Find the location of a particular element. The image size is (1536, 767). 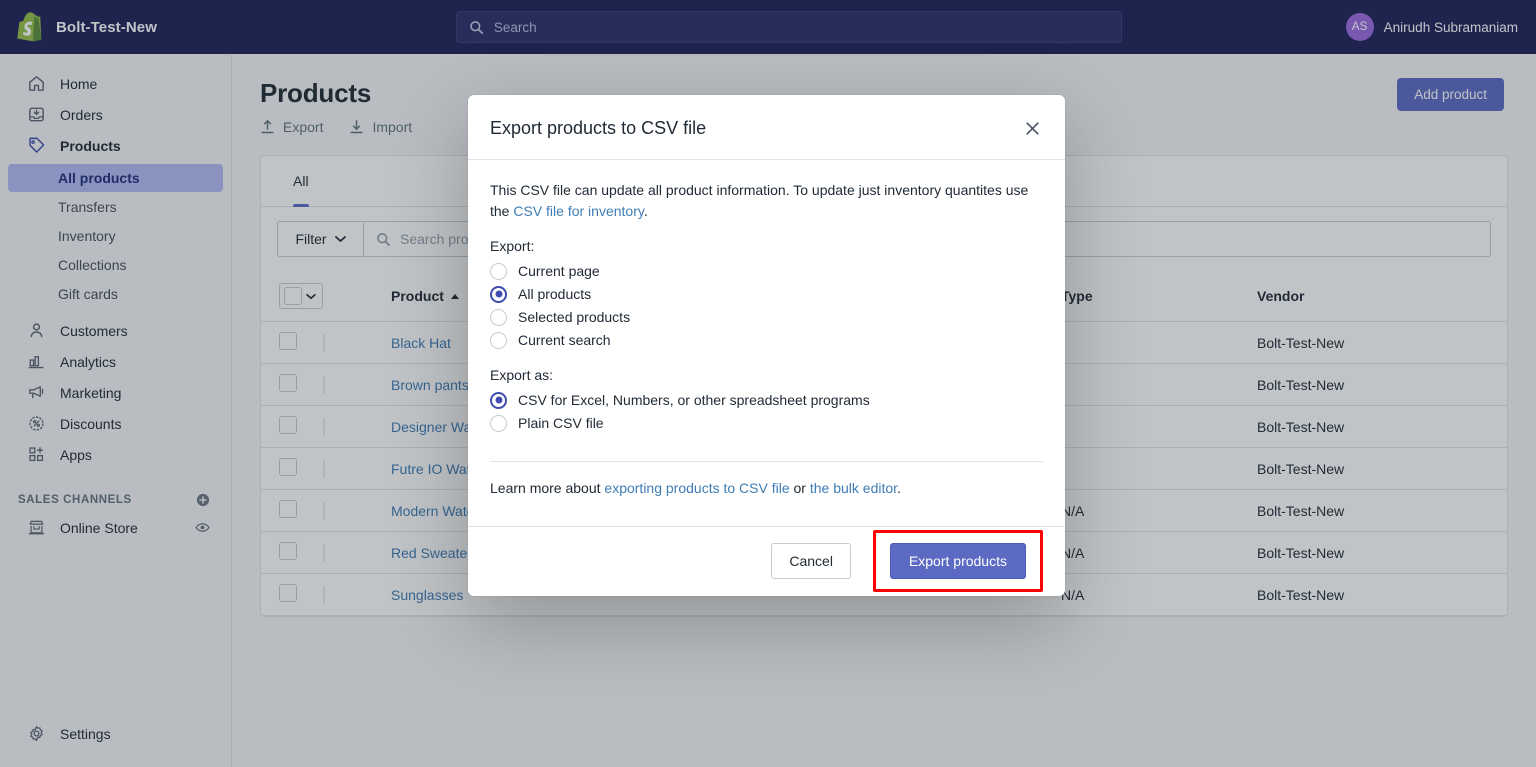

bulk-editor-link: the bulk editor is located at coordinates (853, 488).